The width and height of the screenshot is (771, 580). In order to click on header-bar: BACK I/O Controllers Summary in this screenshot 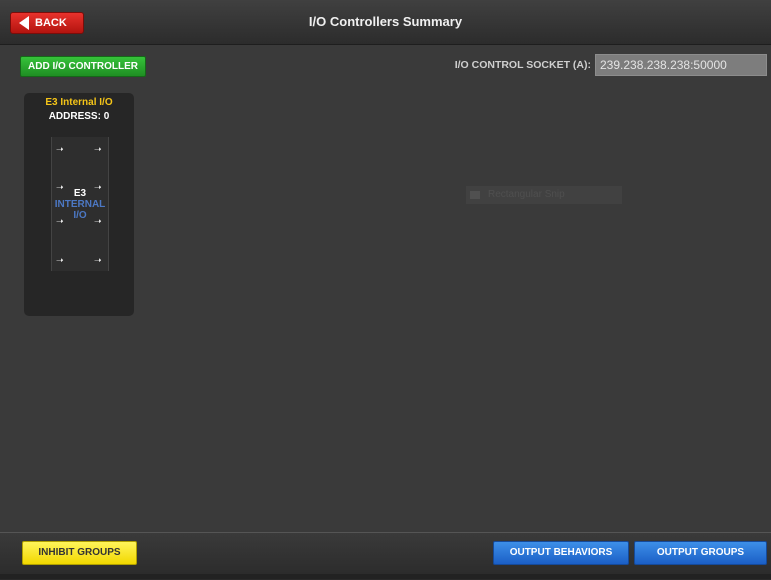, I will do `click(385, 22)`.